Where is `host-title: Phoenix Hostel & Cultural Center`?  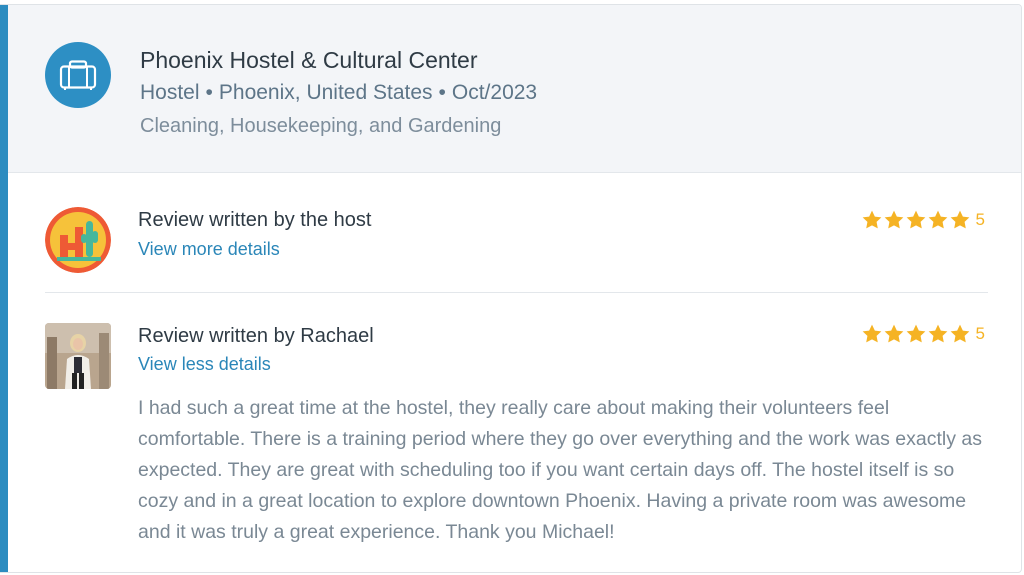
host-title: Phoenix Hostel & Cultural Center is located at coordinates (309, 60).